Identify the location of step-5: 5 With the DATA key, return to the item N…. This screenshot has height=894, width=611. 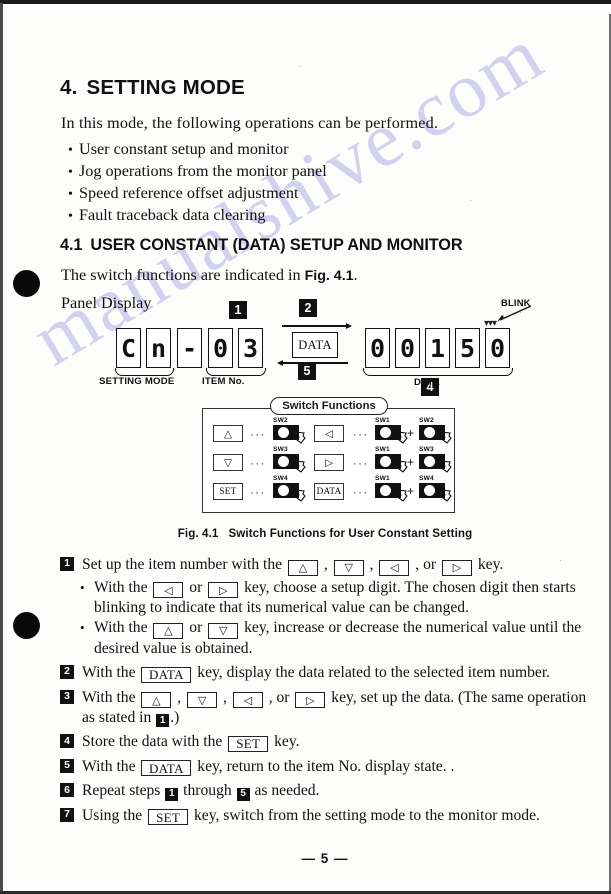
(326, 767).